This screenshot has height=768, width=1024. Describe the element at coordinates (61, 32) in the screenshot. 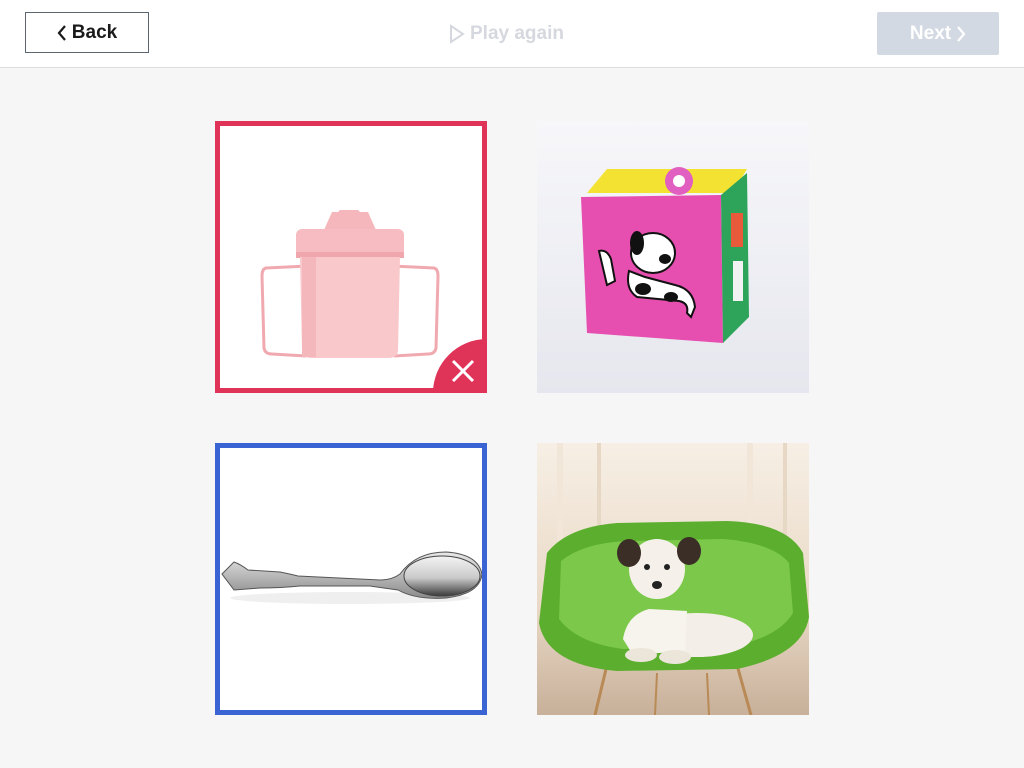

I see `chevron-left-icon` at that location.